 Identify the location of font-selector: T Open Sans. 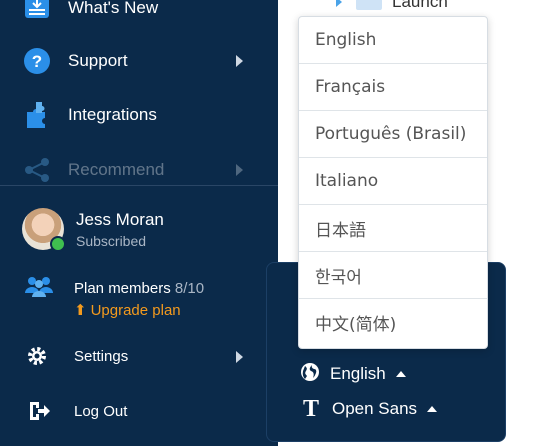
(369, 408).